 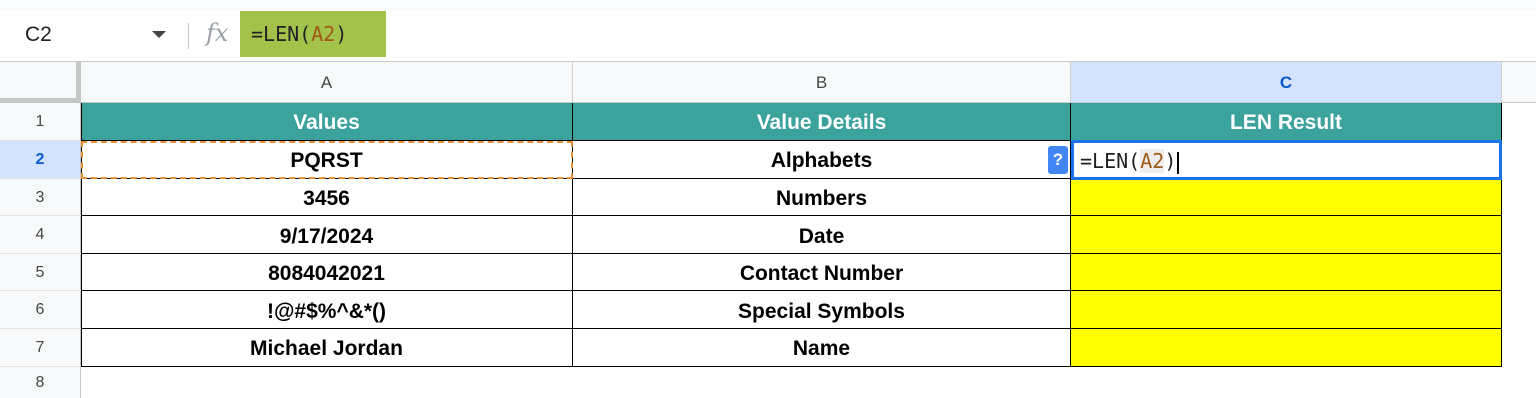 What do you see at coordinates (1178, 162) in the screenshot?
I see `text-cursor` at bounding box center [1178, 162].